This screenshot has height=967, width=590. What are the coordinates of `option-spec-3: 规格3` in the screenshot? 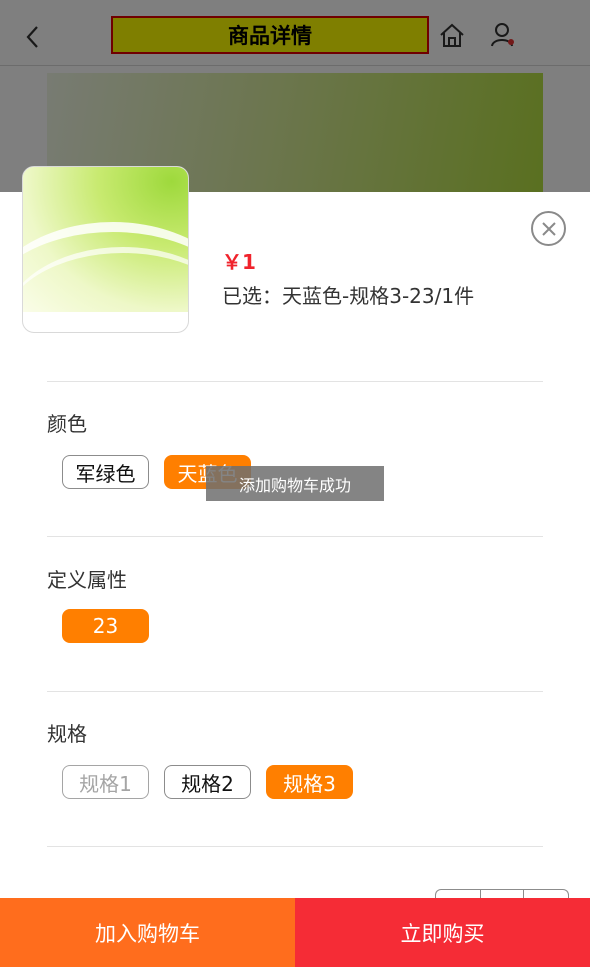 It's located at (309, 782).